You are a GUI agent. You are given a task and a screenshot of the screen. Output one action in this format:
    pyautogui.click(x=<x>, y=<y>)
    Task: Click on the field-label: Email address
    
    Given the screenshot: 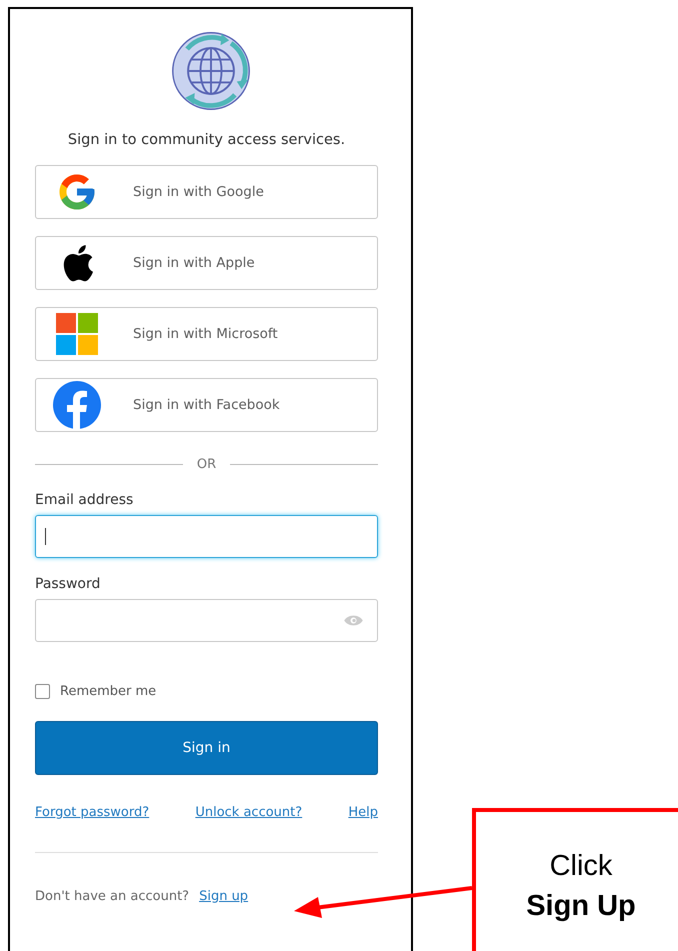 What is the action you would take?
    pyautogui.click(x=84, y=500)
    